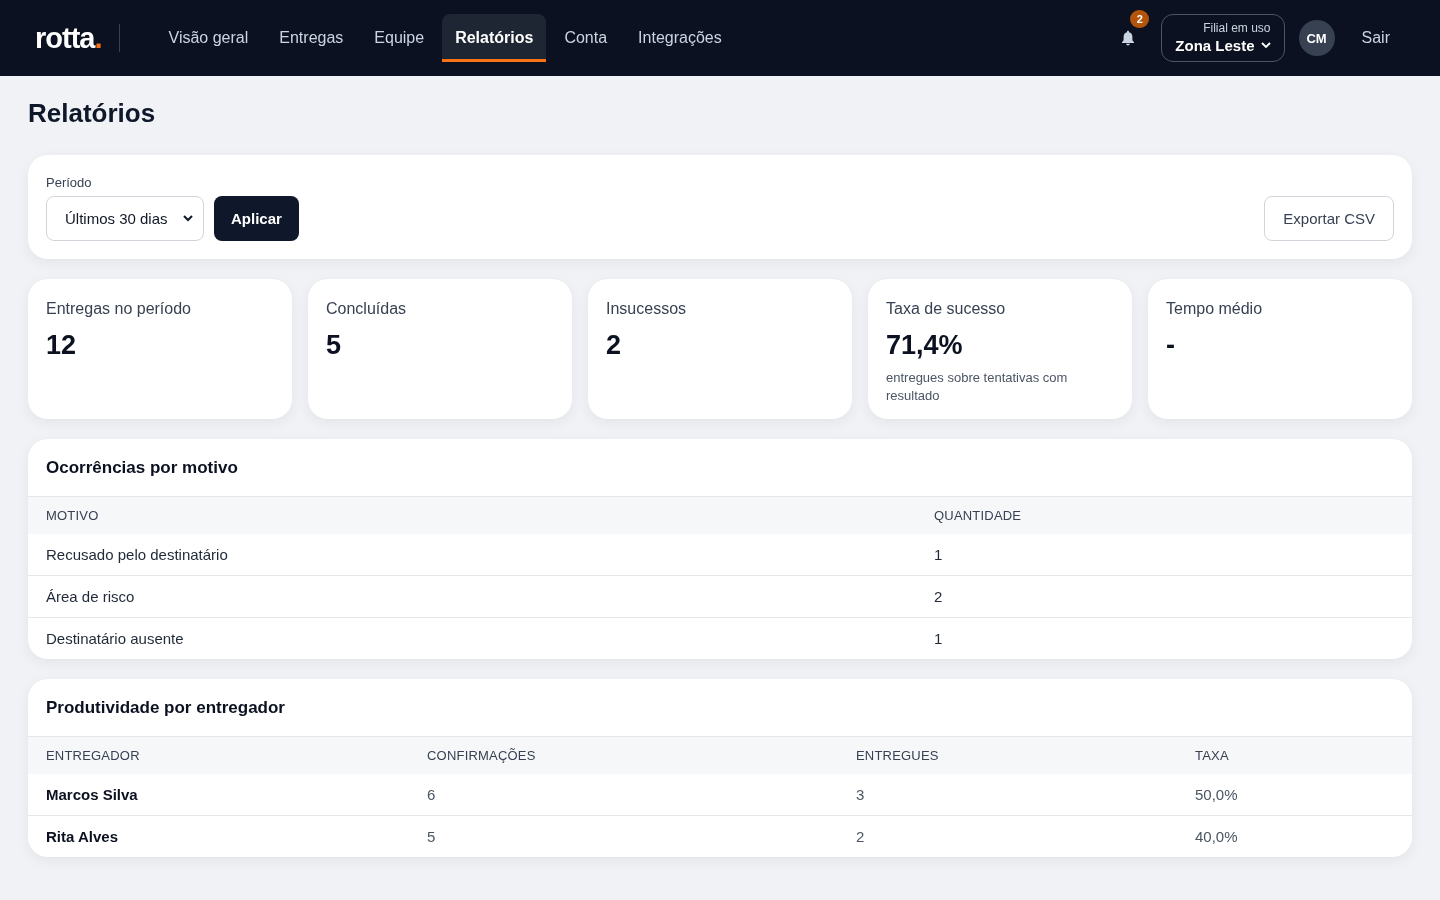 This screenshot has width=1440, height=900. What do you see at coordinates (946, 309) in the screenshot?
I see `stat-label: Taxa de sucesso` at bounding box center [946, 309].